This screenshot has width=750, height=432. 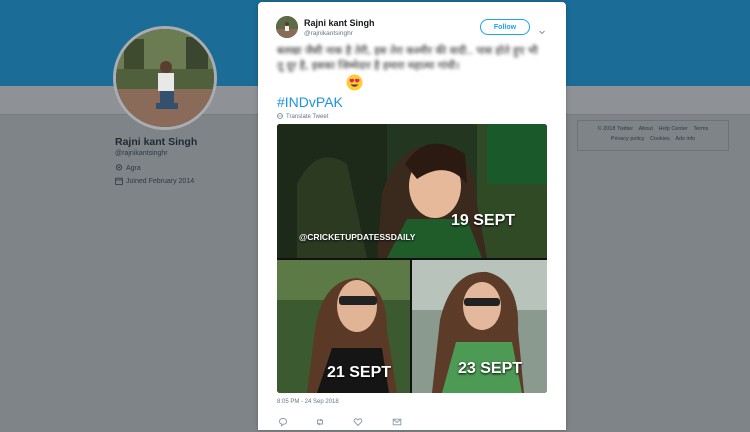 What do you see at coordinates (328, 33) in the screenshot?
I see `tweet-author-handle: @rajnikantsinghr` at bounding box center [328, 33].